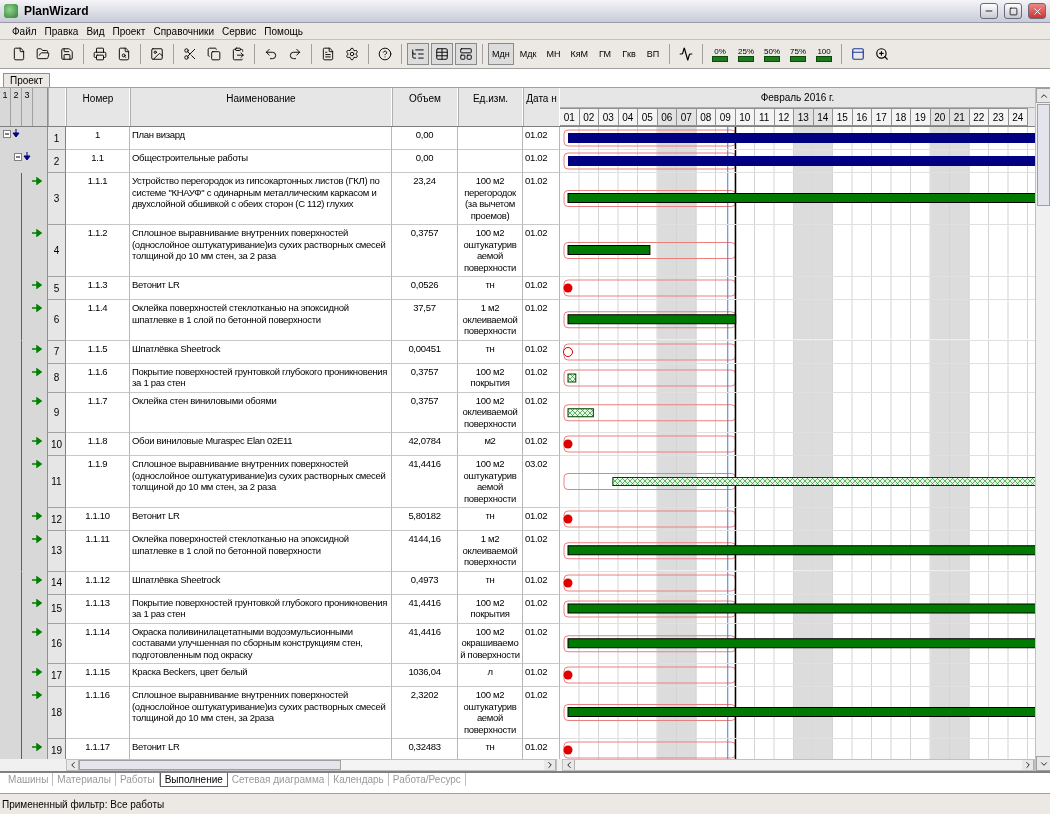  What do you see at coordinates (989, 11) in the screenshot?
I see `minimize-button` at bounding box center [989, 11].